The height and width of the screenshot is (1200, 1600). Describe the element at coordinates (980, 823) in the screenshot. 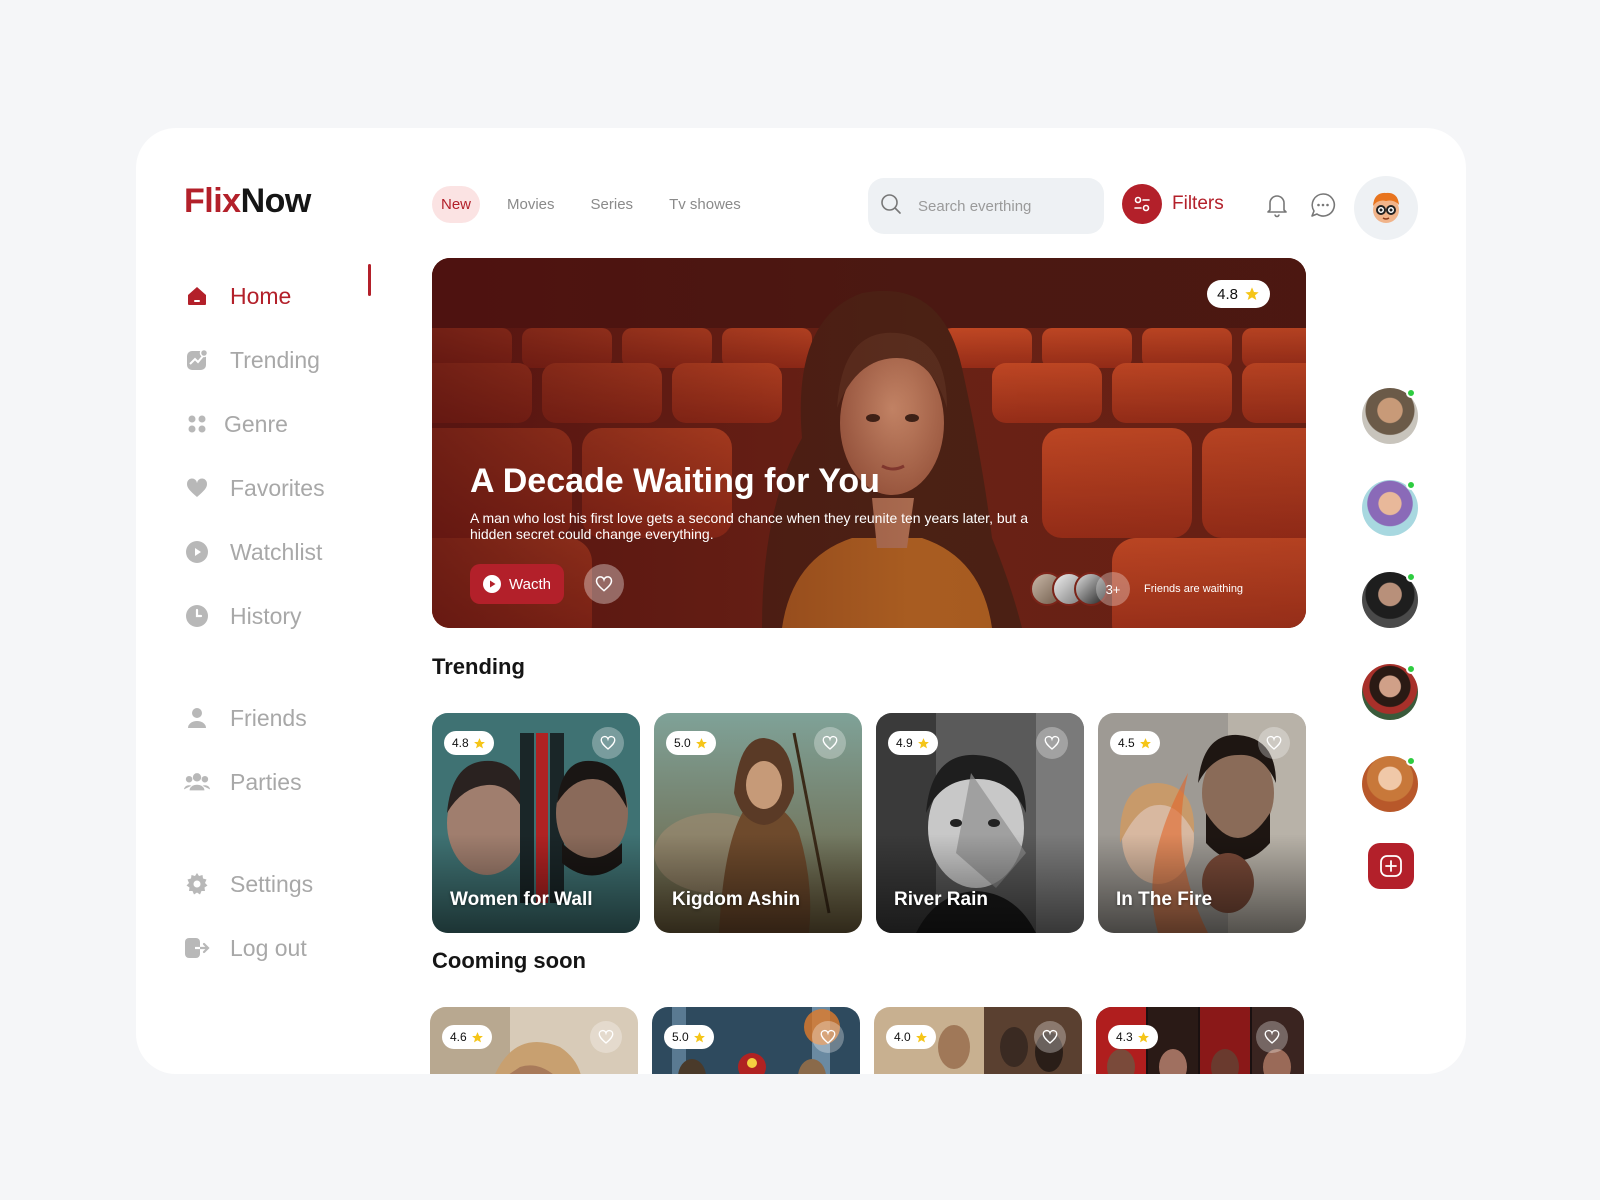

I see `movie-card: 4.9 River Rain` at that location.